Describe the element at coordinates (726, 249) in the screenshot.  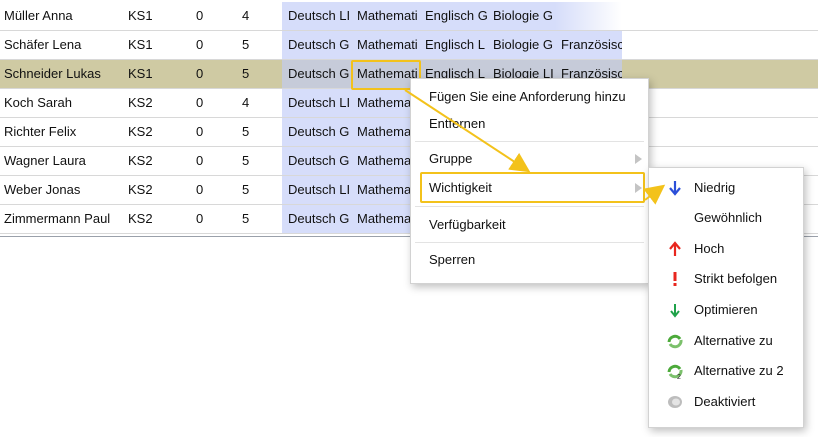
I see `importance-high: Hoch` at that location.